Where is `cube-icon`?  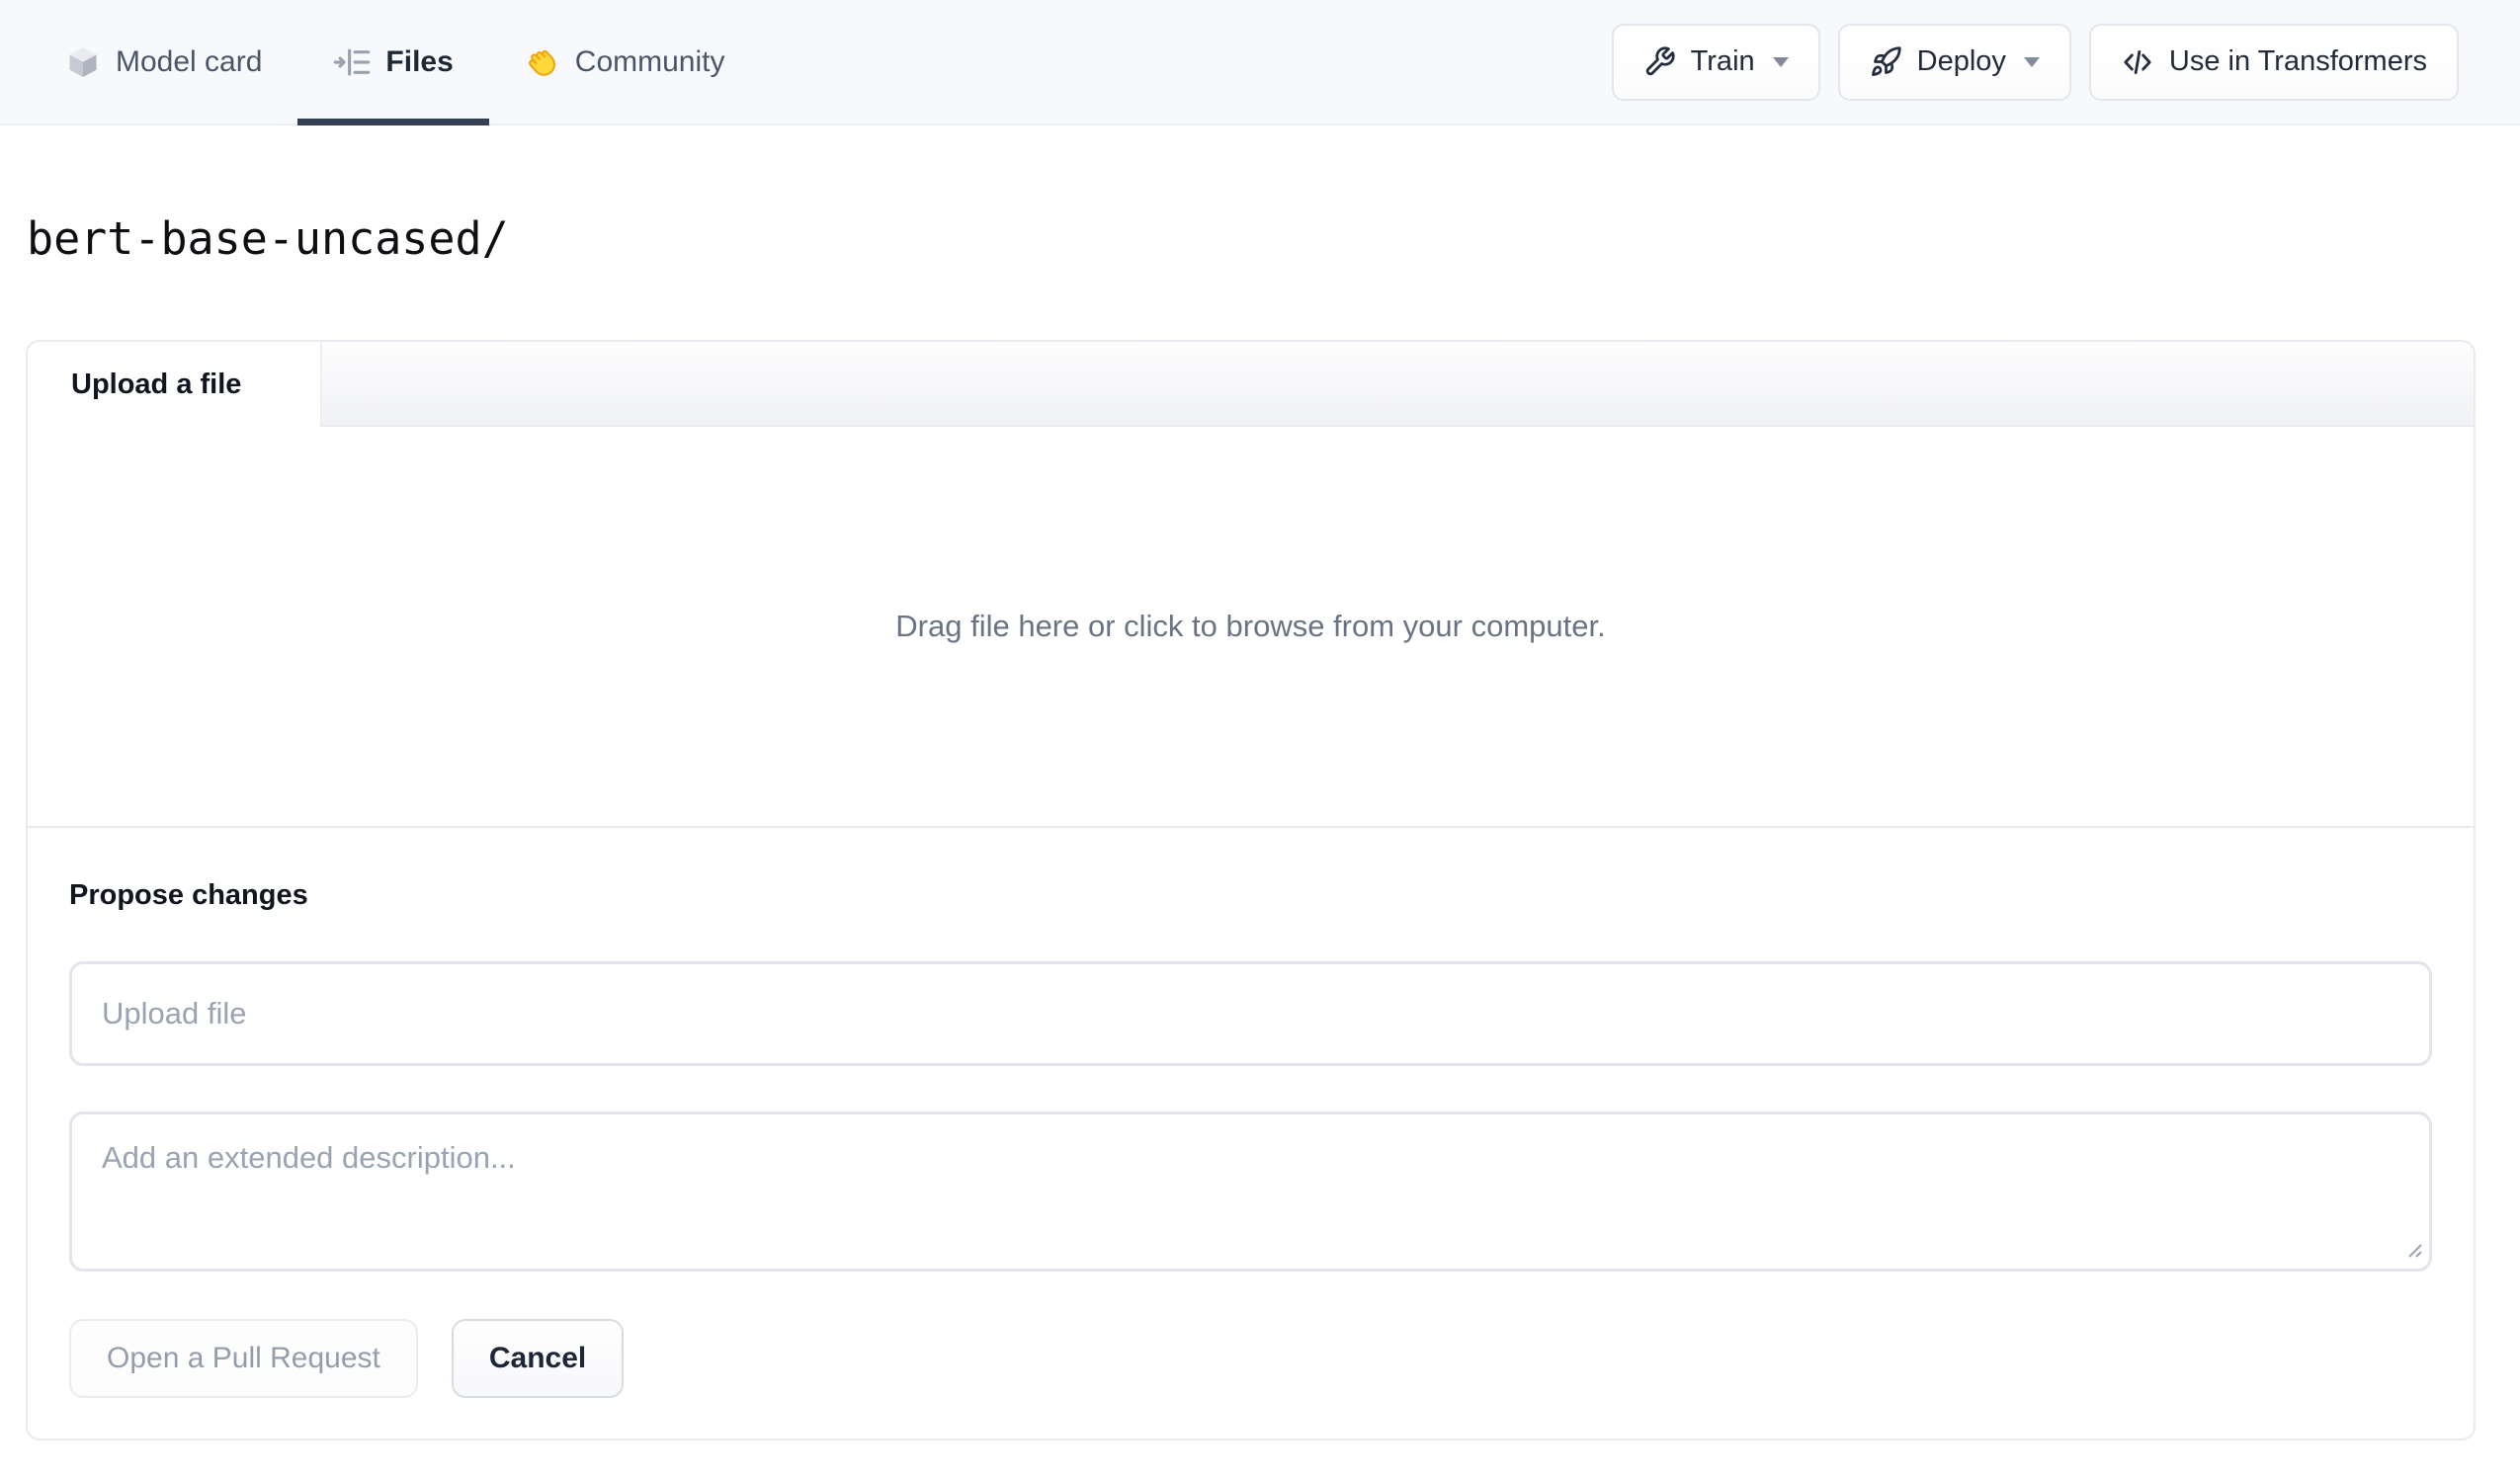
cube-icon is located at coordinates (83, 61).